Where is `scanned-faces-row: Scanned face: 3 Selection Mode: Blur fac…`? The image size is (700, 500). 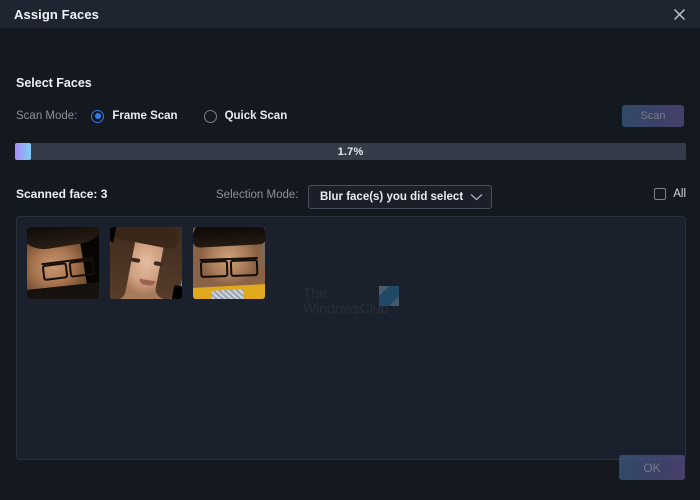 scanned-faces-row: Scanned face: 3 Selection Mode: Blur fac… is located at coordinates (350, 197).